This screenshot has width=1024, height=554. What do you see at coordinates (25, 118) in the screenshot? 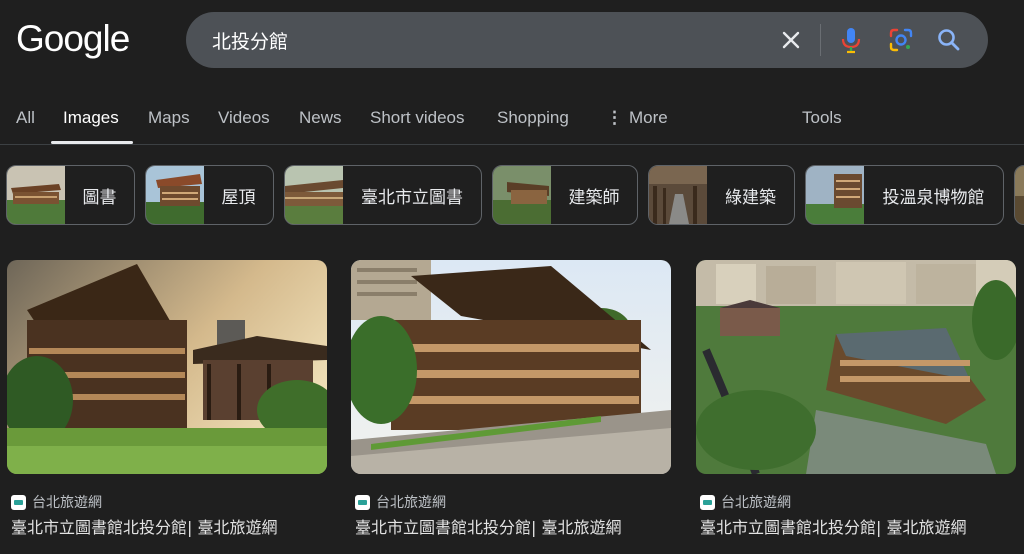
I see `tab-all: All` at bounding box center [25, 118].